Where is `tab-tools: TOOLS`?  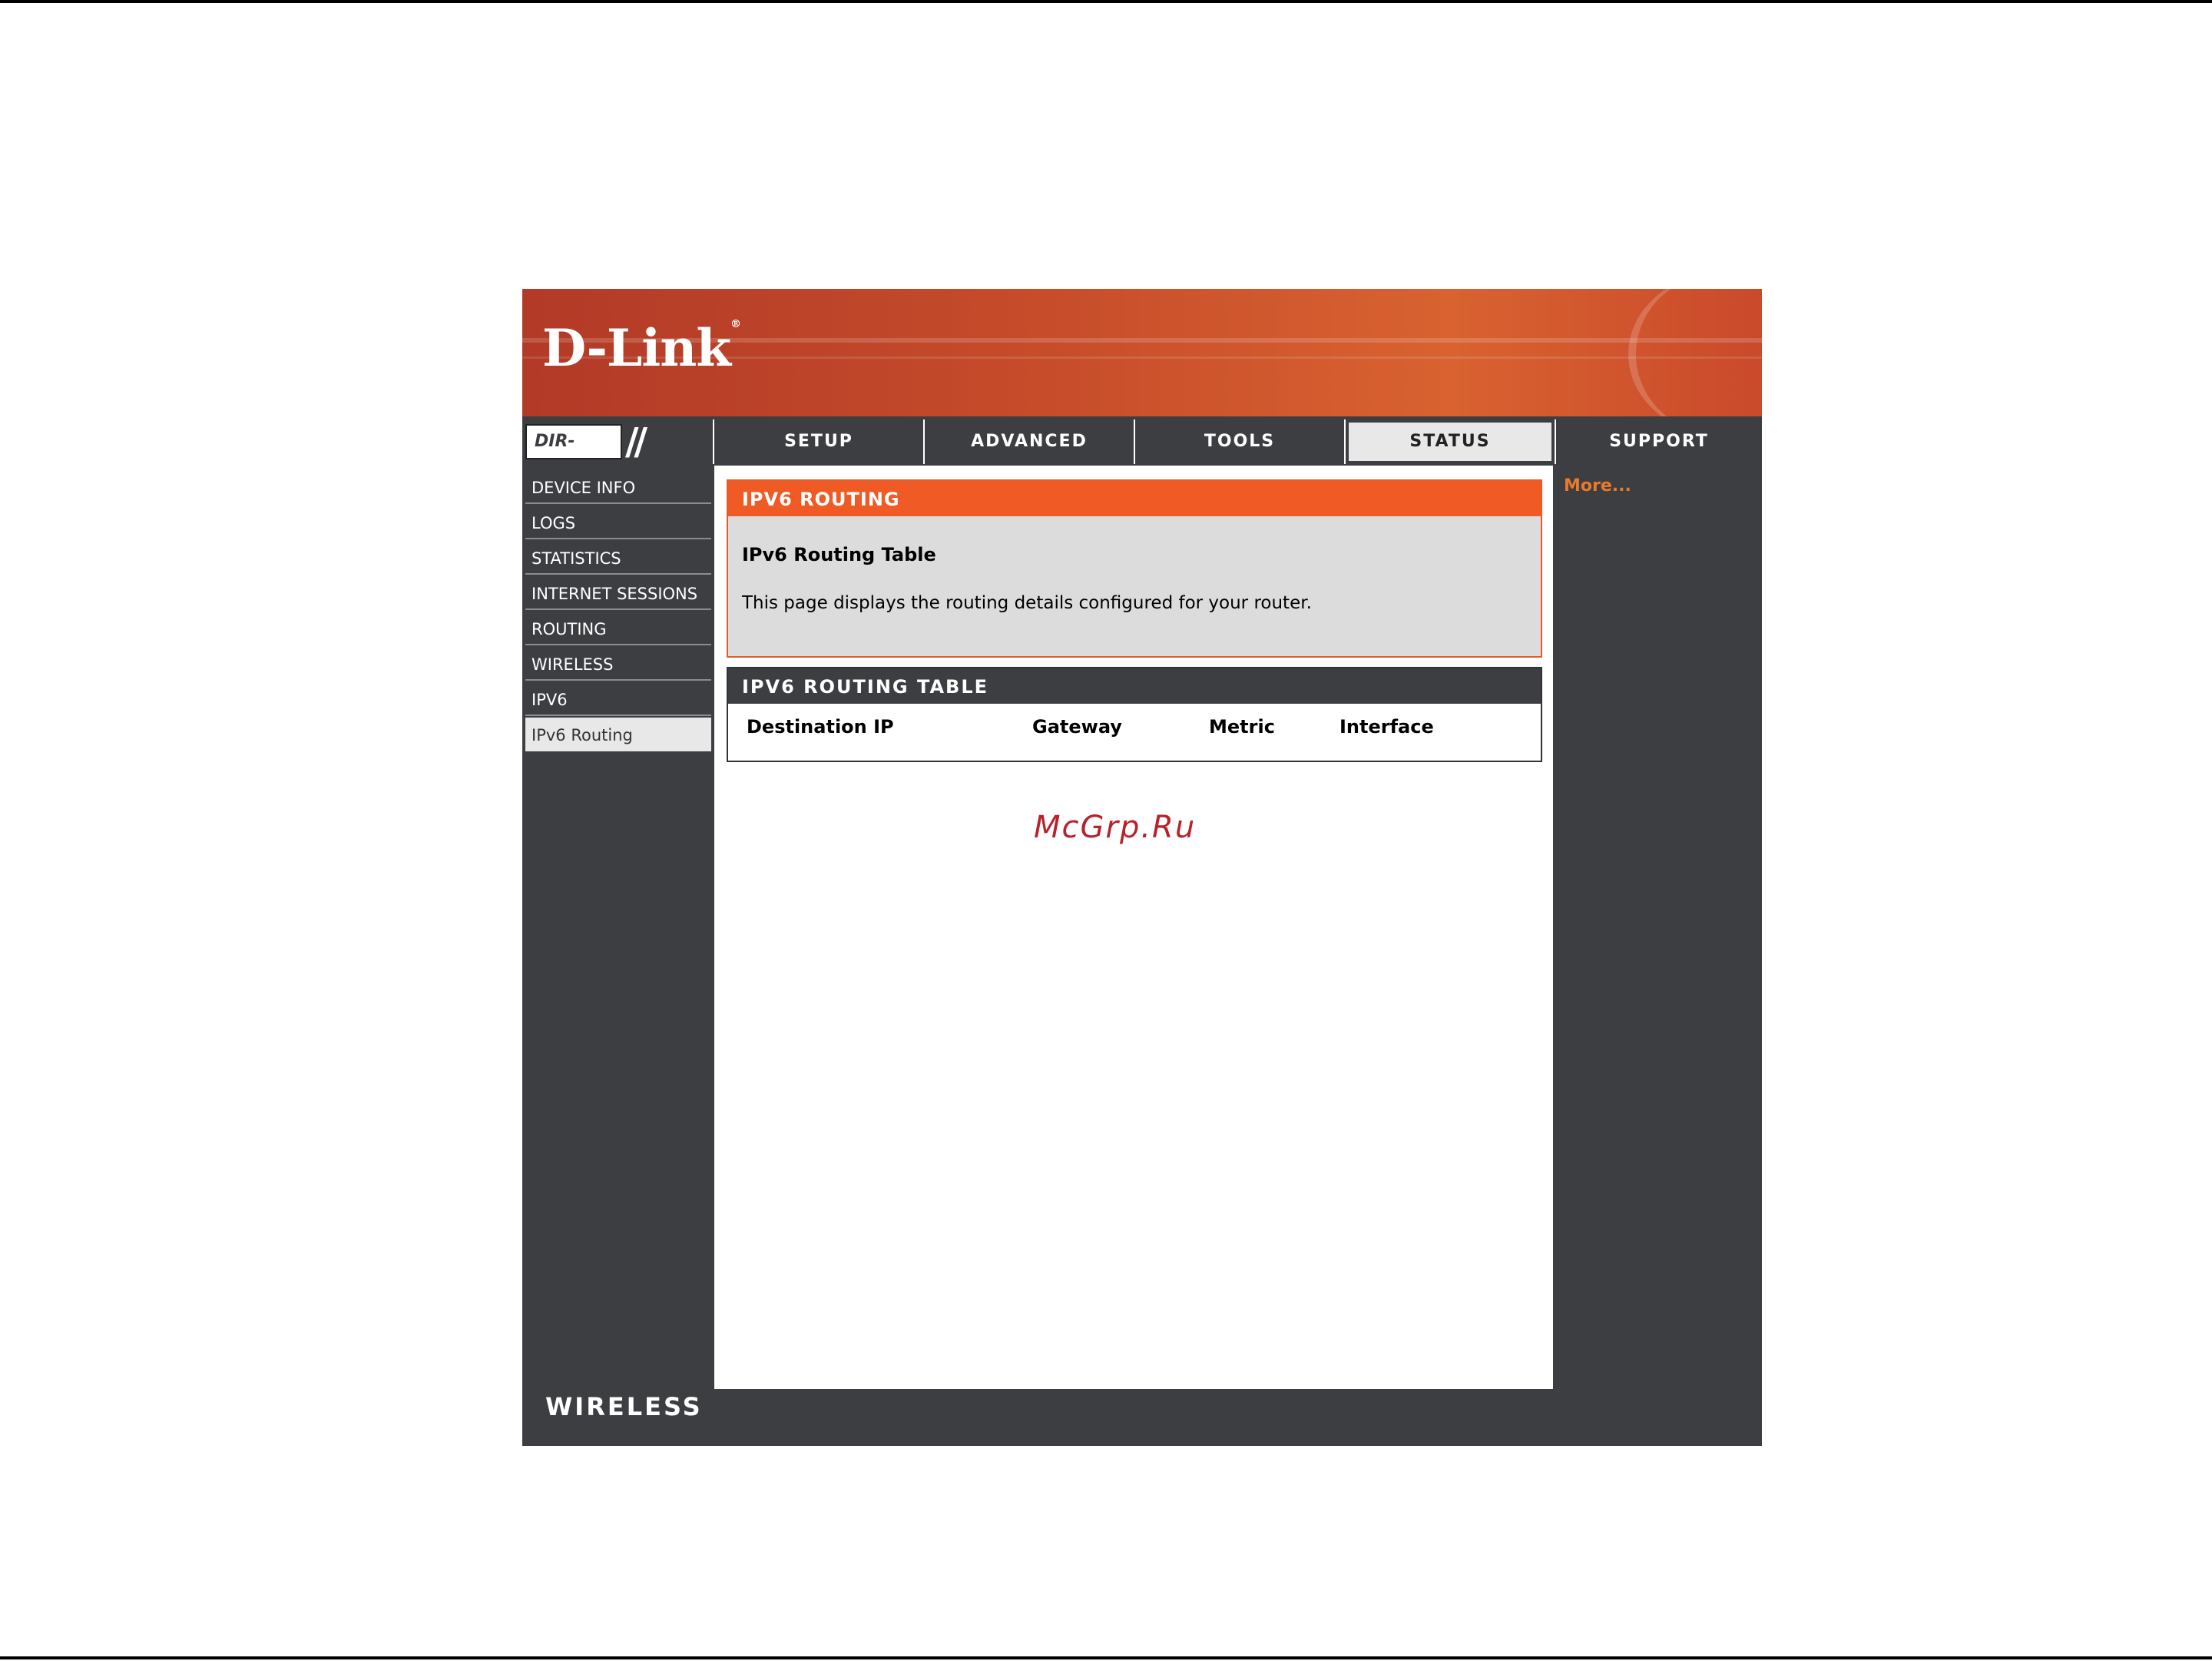
tab-tools: TOOLS is located at coordinates (1240, 441).